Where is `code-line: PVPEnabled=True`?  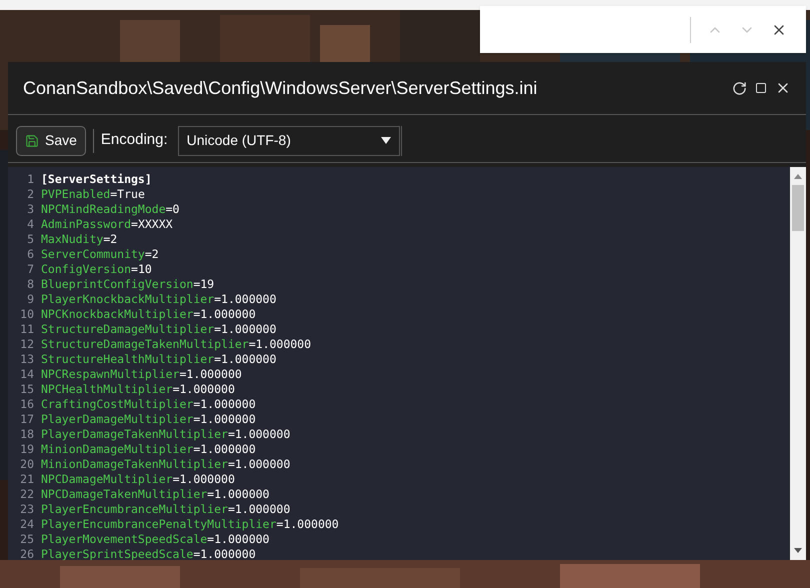 code-line: PVPEnabled=True is located at coordinates (93, 194).